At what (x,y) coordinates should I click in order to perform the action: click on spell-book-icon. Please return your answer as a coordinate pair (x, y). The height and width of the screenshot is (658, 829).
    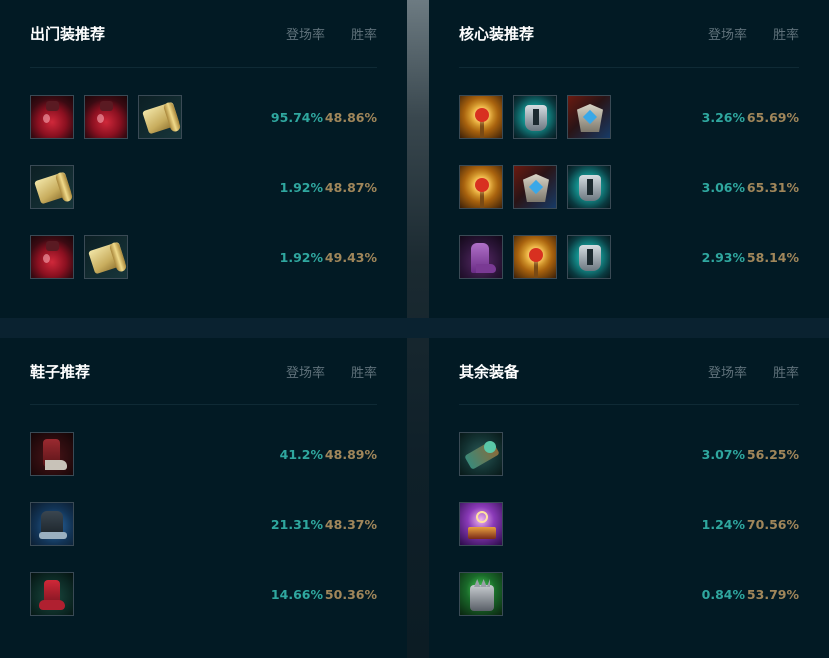
    Looking at the image, I should click on (481, 524).